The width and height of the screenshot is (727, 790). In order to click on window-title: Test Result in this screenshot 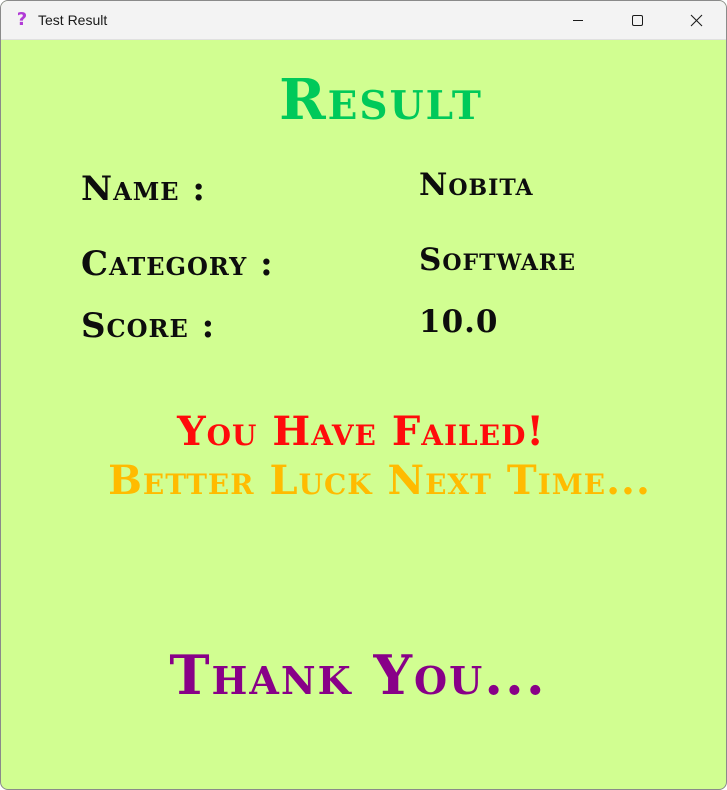, I will do `click(73, 20)`.